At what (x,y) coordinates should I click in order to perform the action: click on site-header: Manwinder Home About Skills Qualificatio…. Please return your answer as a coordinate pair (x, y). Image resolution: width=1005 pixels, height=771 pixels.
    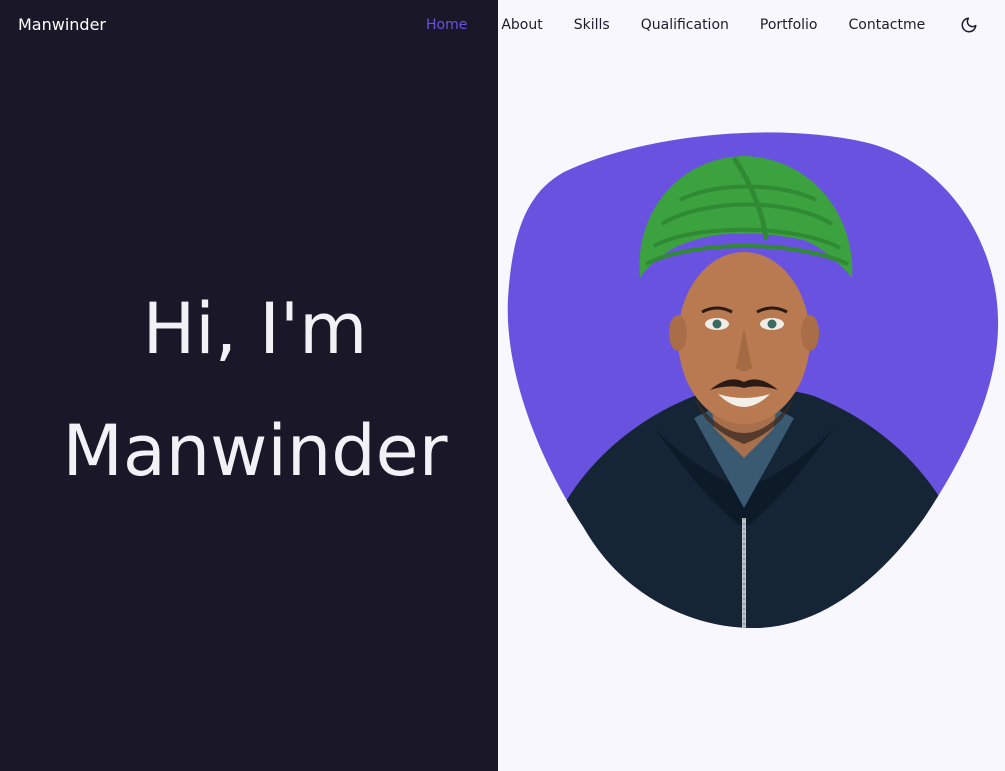
    Looking at the image, I should click on (502, 26).